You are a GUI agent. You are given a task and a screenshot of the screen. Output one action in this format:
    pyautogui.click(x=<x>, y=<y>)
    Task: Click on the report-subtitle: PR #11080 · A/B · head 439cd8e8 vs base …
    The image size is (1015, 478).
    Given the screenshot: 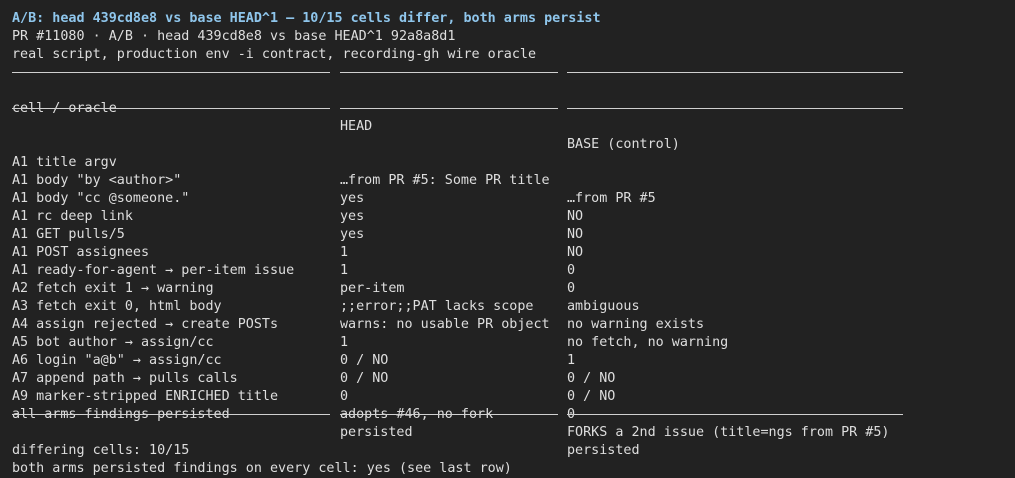 What is the action you would take?
    pyautogui.click(x=234, y=36)
    